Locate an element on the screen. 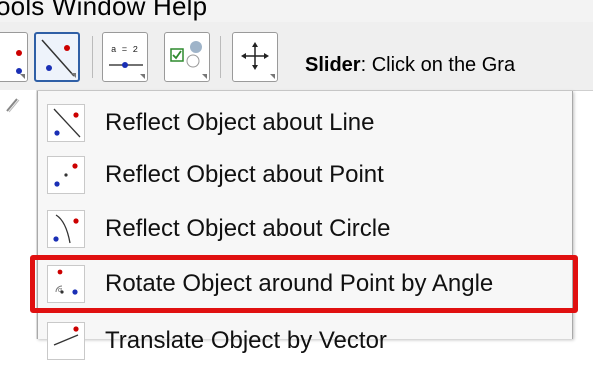 This screenshot has height=369, width=593. tool-checkbox-button is located at coordinates (187, 57).